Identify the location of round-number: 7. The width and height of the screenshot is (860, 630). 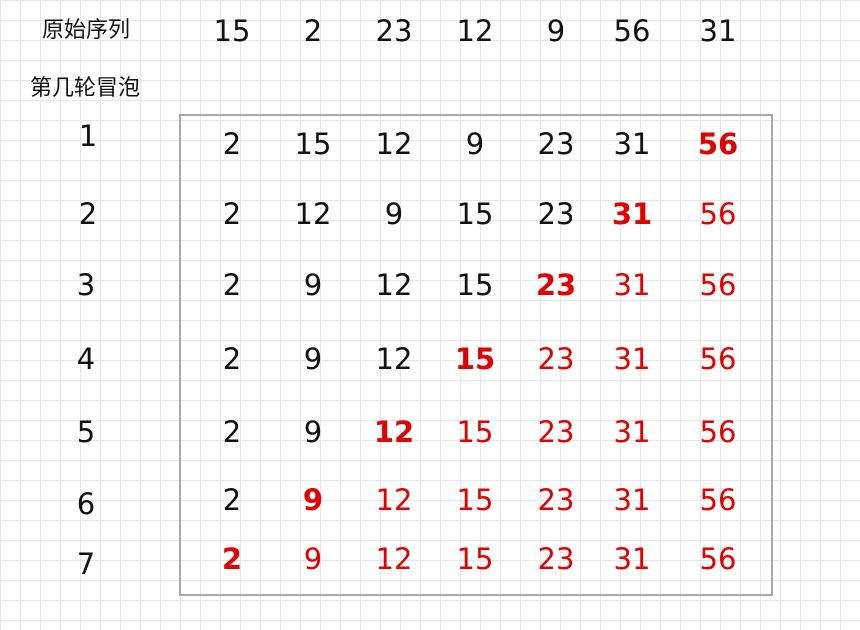
(86, 564).